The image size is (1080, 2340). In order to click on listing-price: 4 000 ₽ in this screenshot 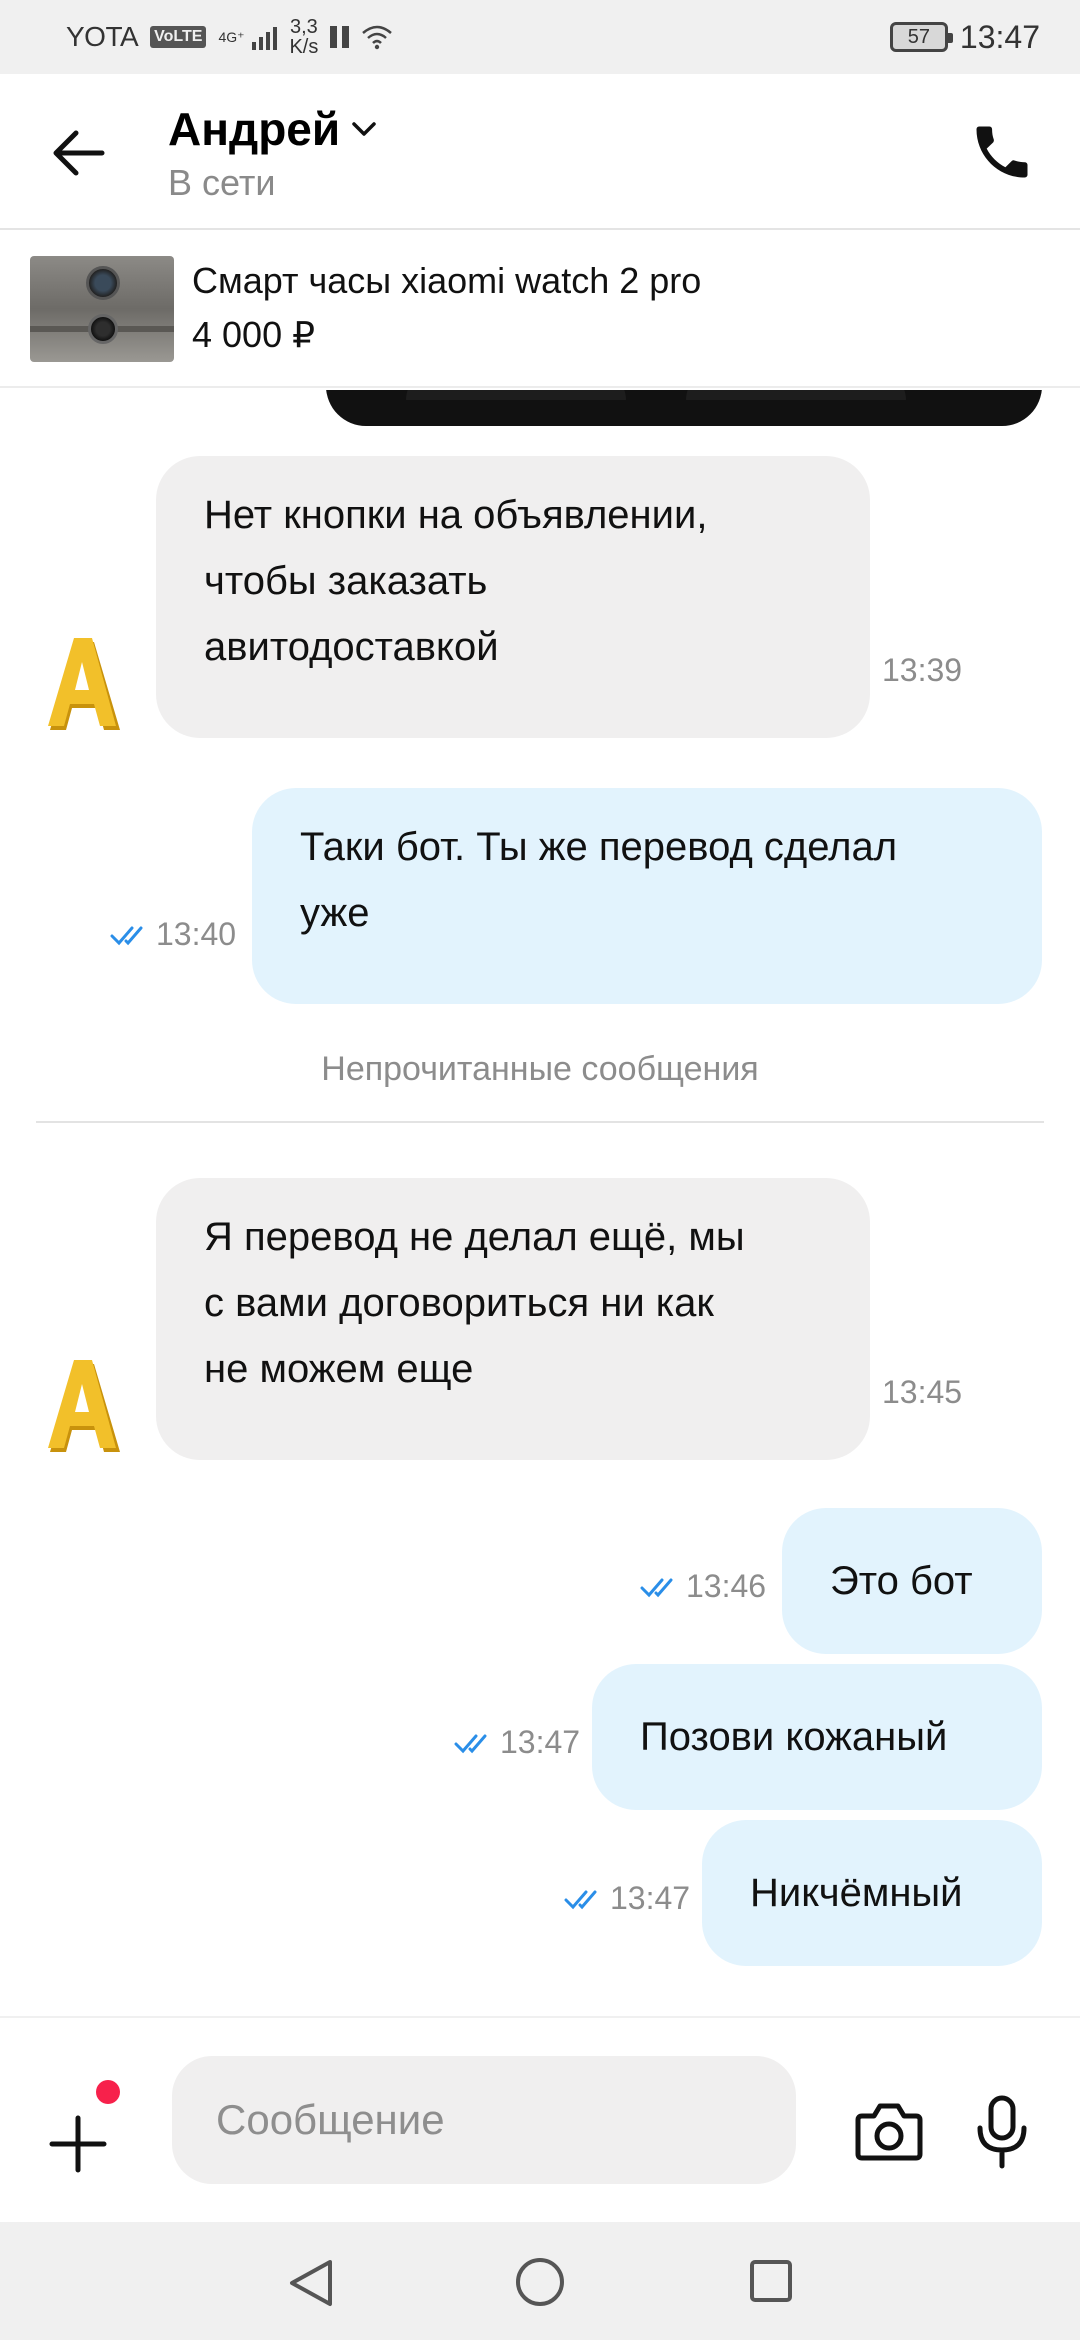, I will do `click(253, 334)`.